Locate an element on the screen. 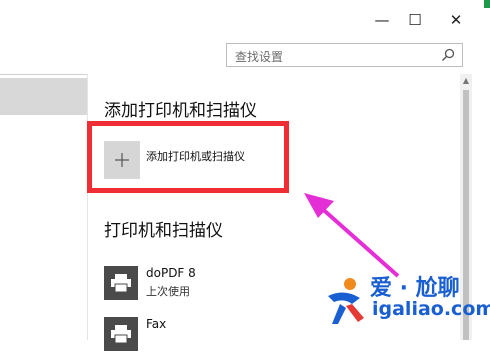 The height and width of the screenshot is (357, 490). runner-logo-icon is located at coordinates (346, 301).